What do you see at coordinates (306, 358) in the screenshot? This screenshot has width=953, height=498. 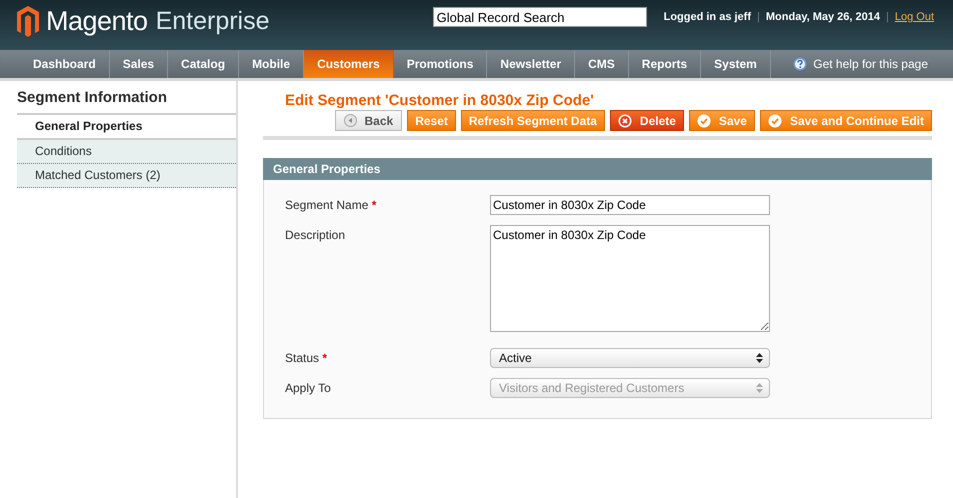 I see `field-label: Status *` at bounding box center [306, 358].